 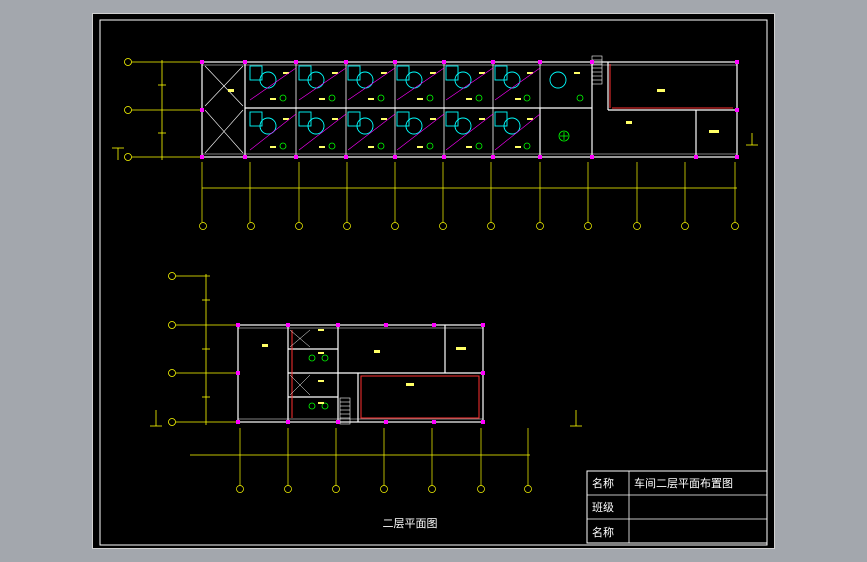 What do you see at coordinates (431, 122) in the screenshot?
I see `upper-green-symbols` at bounding box center [431, 122].